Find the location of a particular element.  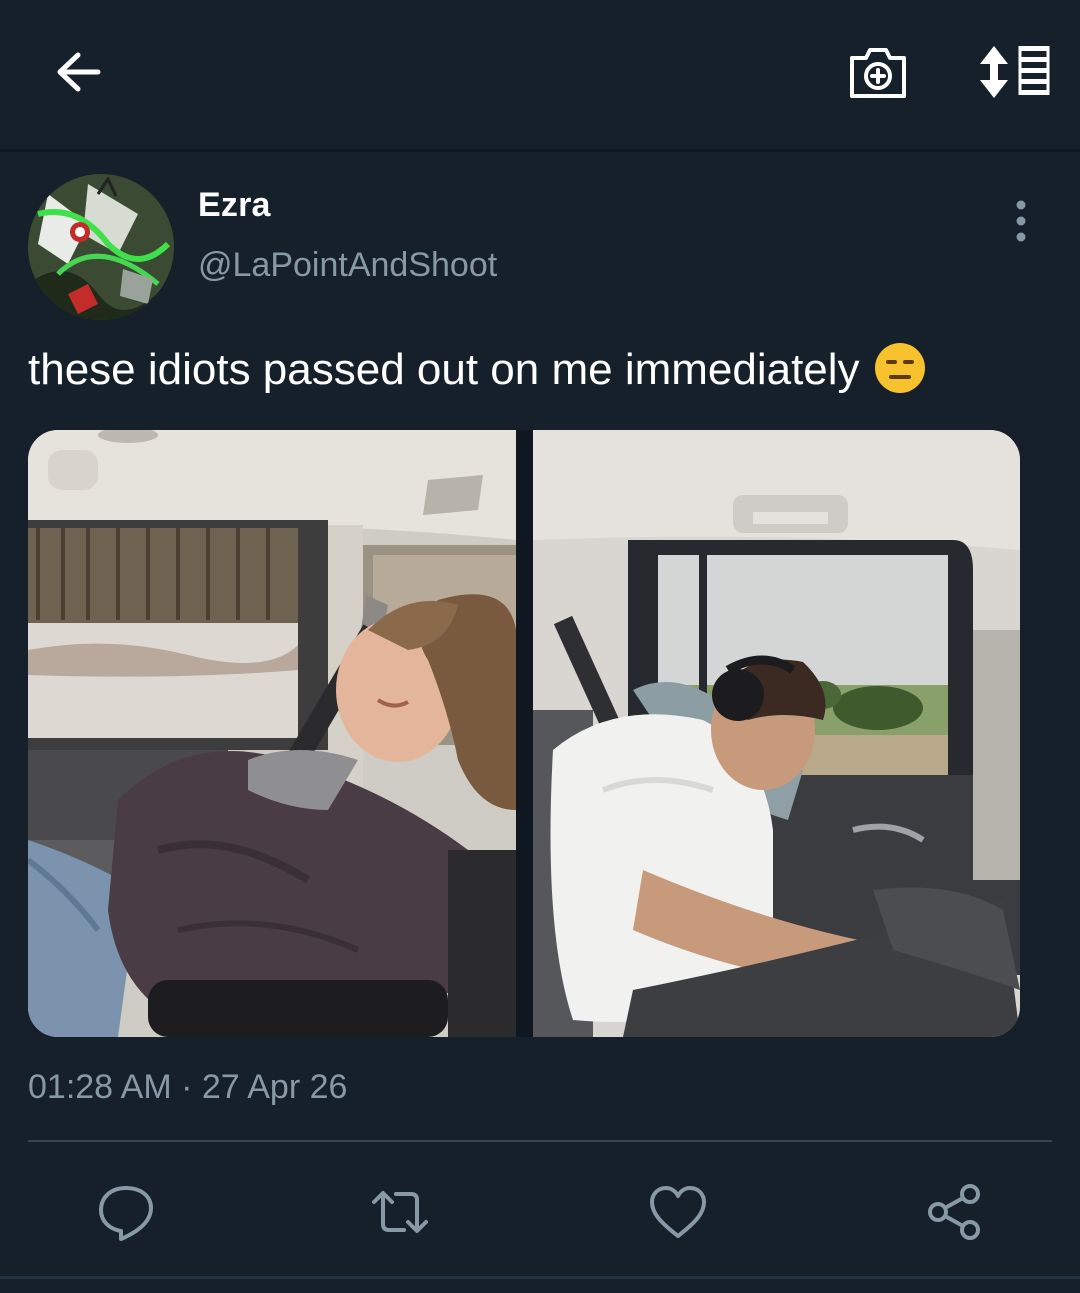

avatar-image is located at coordinates (101, 247).